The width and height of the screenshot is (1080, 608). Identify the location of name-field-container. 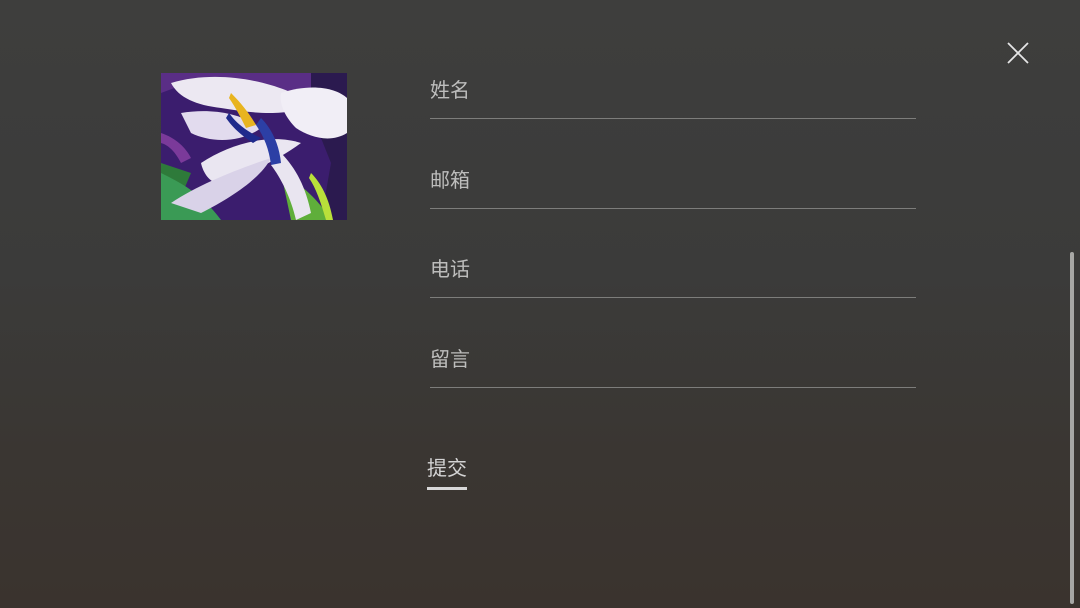
(673, 93).